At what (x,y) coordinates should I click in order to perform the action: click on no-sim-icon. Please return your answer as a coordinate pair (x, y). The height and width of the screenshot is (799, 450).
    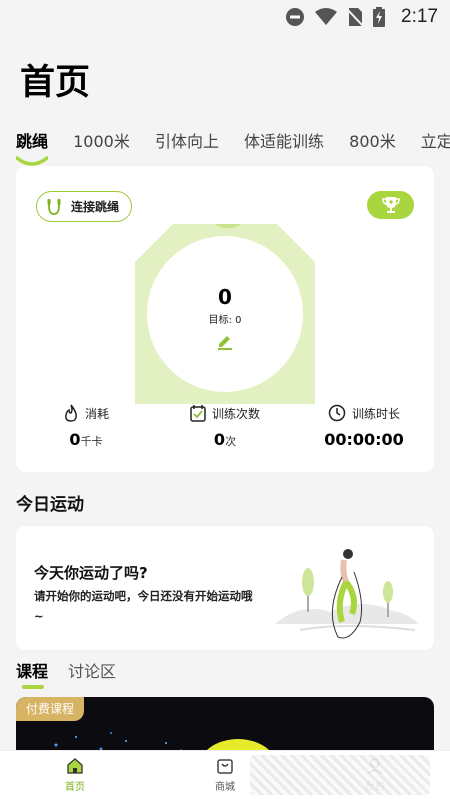
    Looking at the image, I should click on (355, 17).